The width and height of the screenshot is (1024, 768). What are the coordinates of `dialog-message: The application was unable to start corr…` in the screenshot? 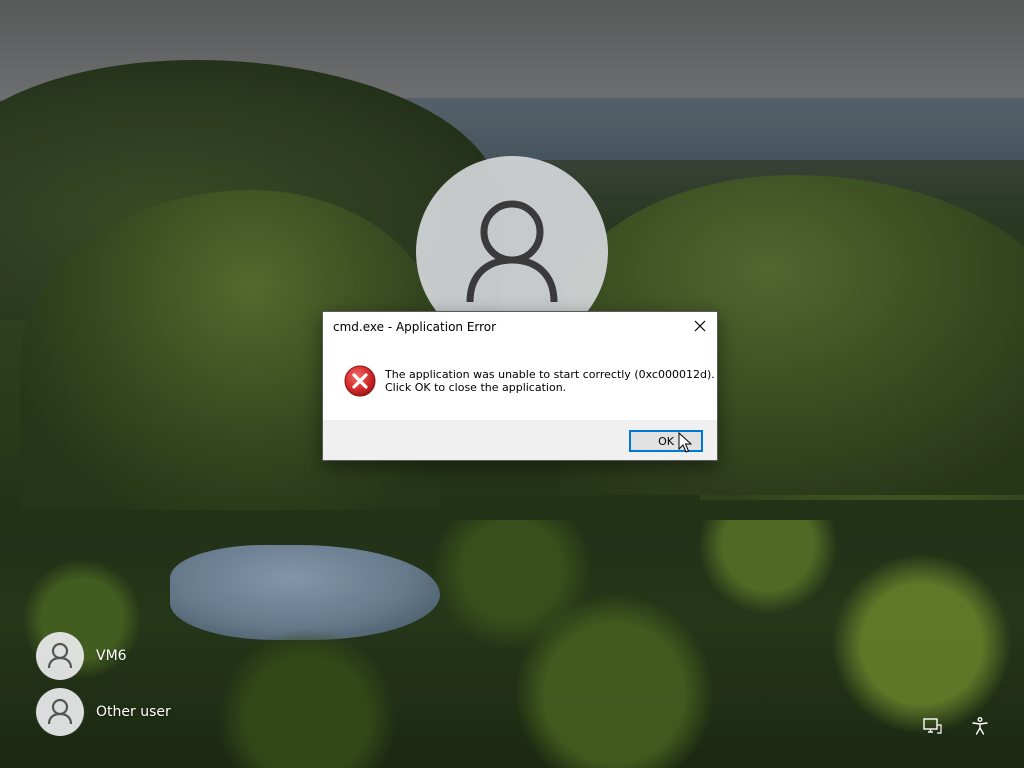 It's located at (550, 381).